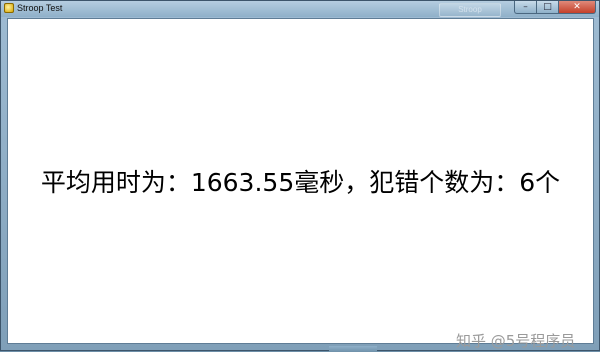  Describe the element at coordinates (353, 349) in the screenshot. I see `bottom-border-notch` at that location.